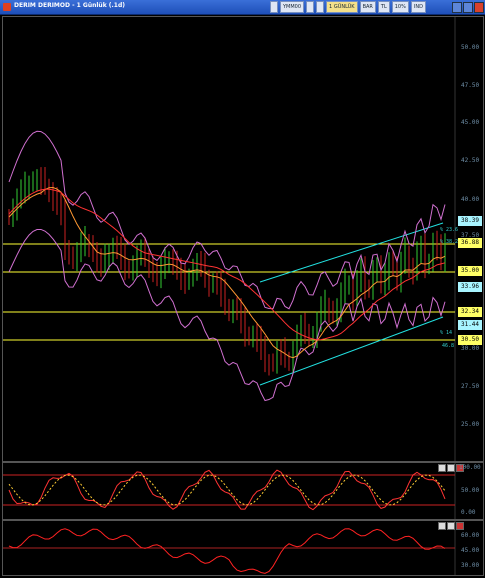  I want to click on fib-label-2: % 38.2, so click(449, 242).